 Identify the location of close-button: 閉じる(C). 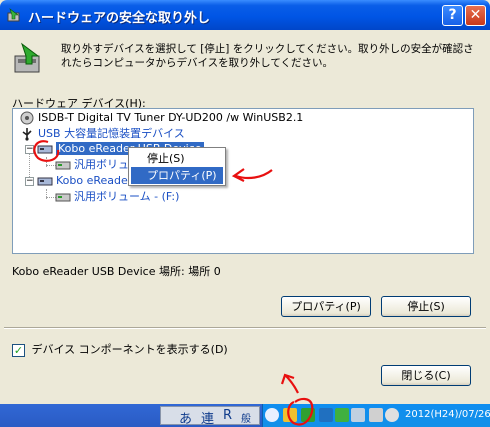
(426, 375).